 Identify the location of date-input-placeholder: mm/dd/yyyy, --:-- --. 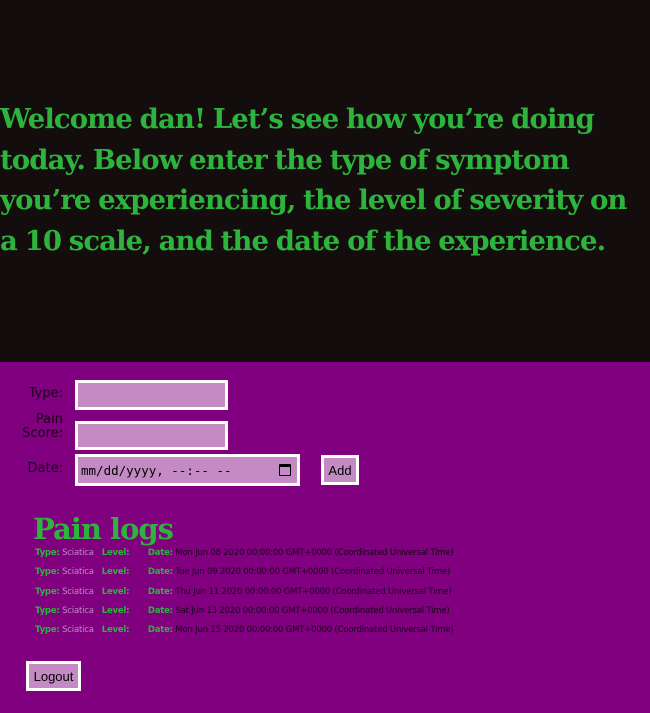
(156, 470).